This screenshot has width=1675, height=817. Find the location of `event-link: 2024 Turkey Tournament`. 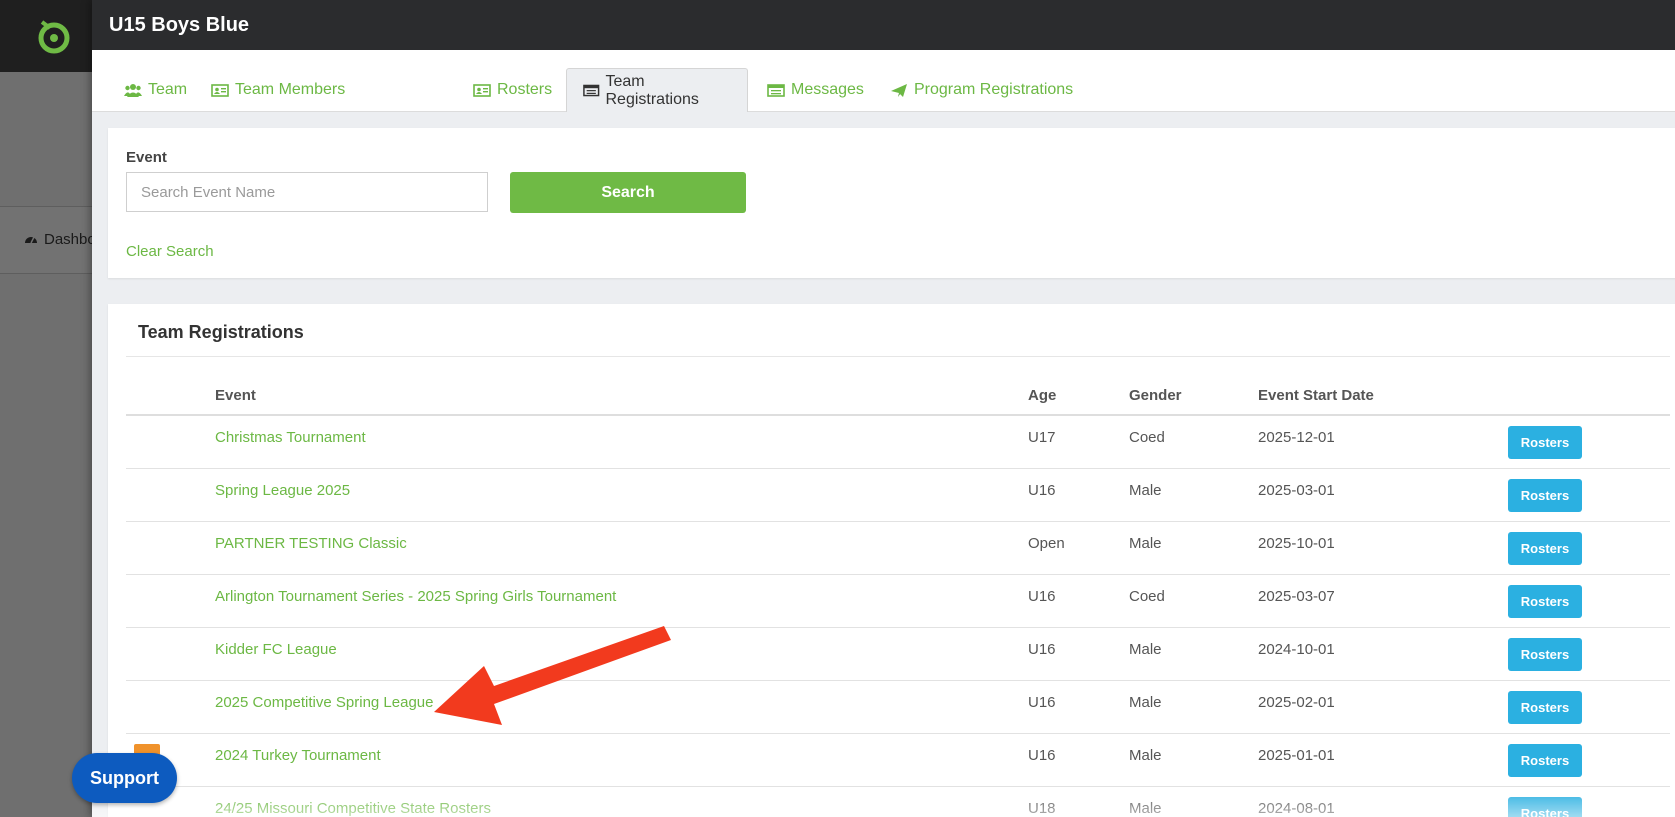

event-link: 2024 Turkey Tournament is located at coordinates (298, 755).